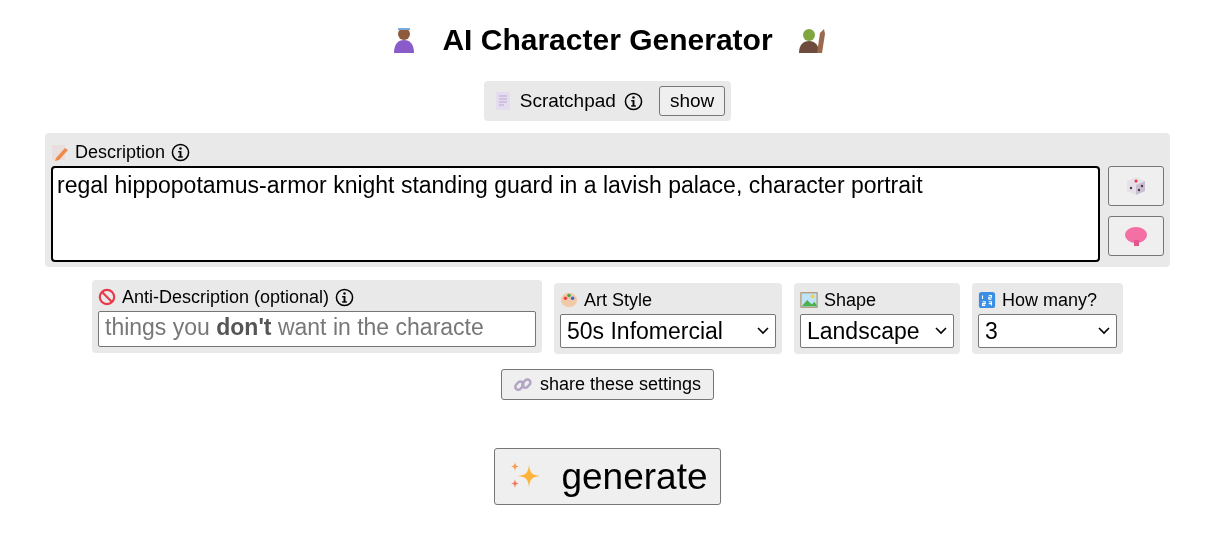 The image size is (1215, 539). What do you see at coordinates (607, 40) in the screenshot?
I see `page-title: AI Character Generator` at bounding box center [607, 40].